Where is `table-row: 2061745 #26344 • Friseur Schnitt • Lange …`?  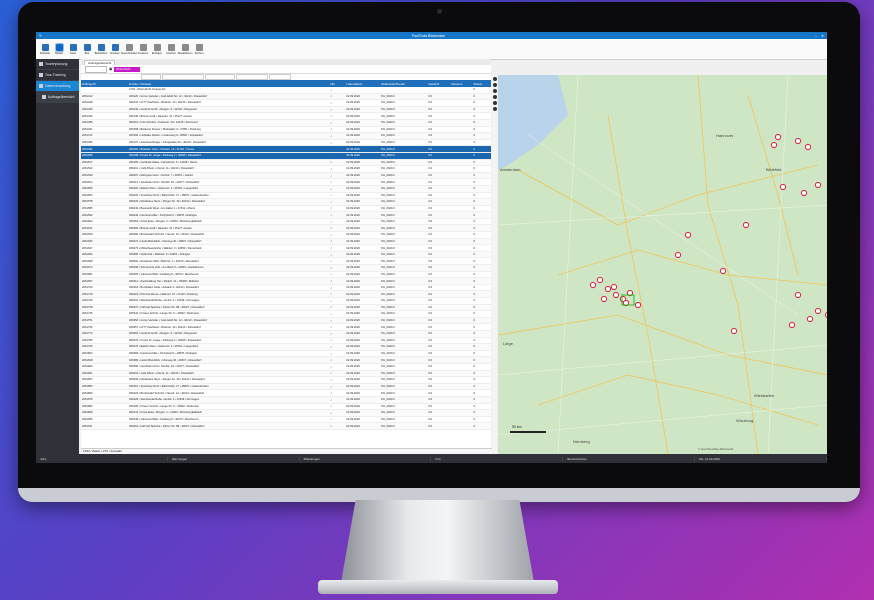
table-row: 2061745 #26344 • Friseur Schnitt • Lange … is located at coordinates (286, 314).